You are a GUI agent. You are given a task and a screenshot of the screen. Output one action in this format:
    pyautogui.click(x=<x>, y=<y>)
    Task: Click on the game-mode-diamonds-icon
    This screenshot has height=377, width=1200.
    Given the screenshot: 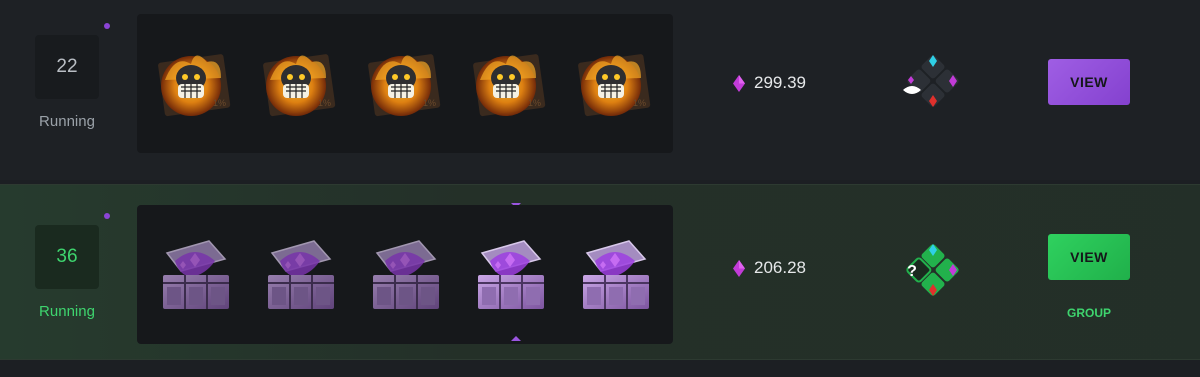 What is the action you would take?
    pyautogui.click(x=931, y=81)
    